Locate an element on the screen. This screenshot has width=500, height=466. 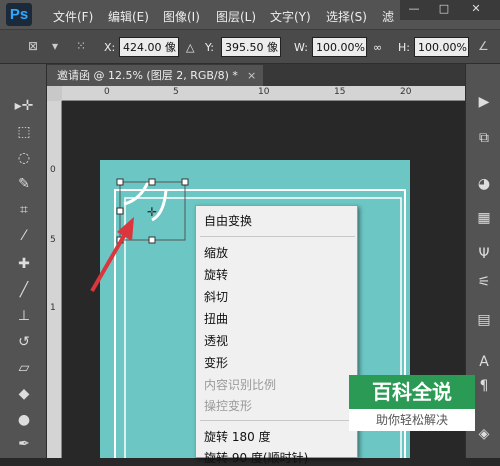
tools-panel: ▸✛ ⬚ ◌ ✎ ⌗ ⁄ ✚ ╱ ⊥ ↺ ▱ ◆ ● ✒ is located at coordinates (23, 261).